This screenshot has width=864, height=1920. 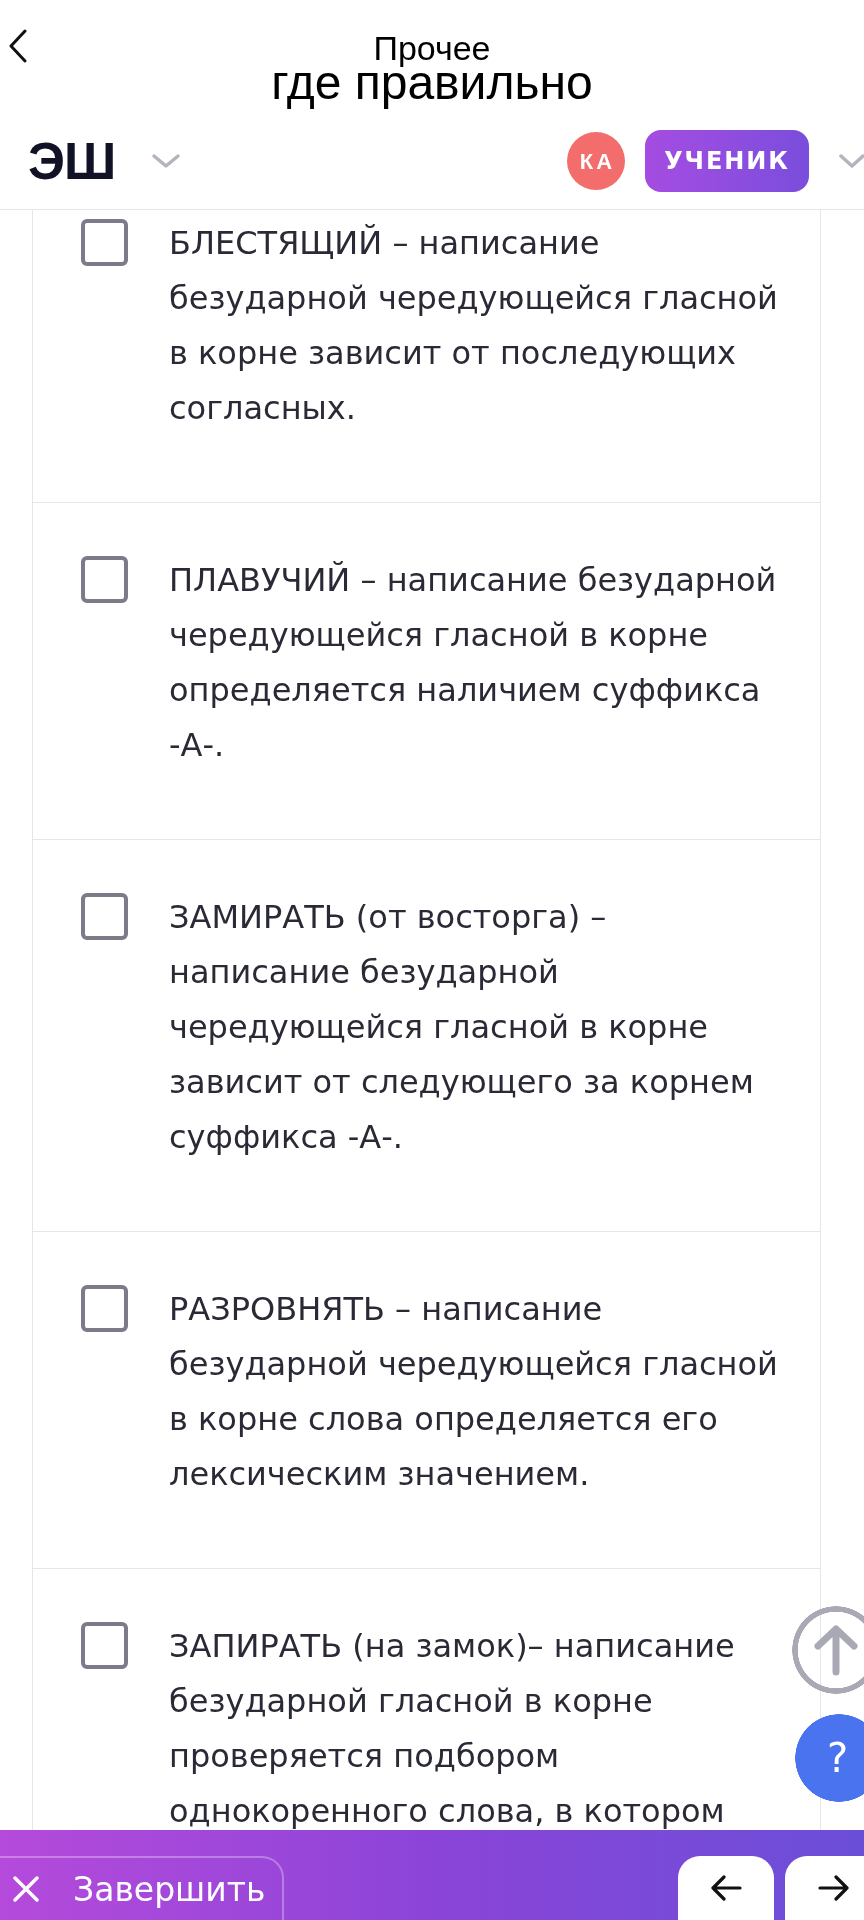 What do you see at coordinates (596, 161) in the screenshot?
I see `user-avatar: КА` at bounding box center [596, 161].